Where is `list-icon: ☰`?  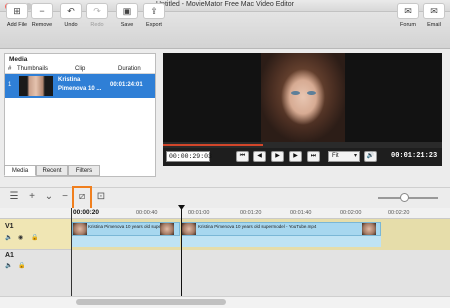
list-icon: ☰ is located at coordinates (14, 197).